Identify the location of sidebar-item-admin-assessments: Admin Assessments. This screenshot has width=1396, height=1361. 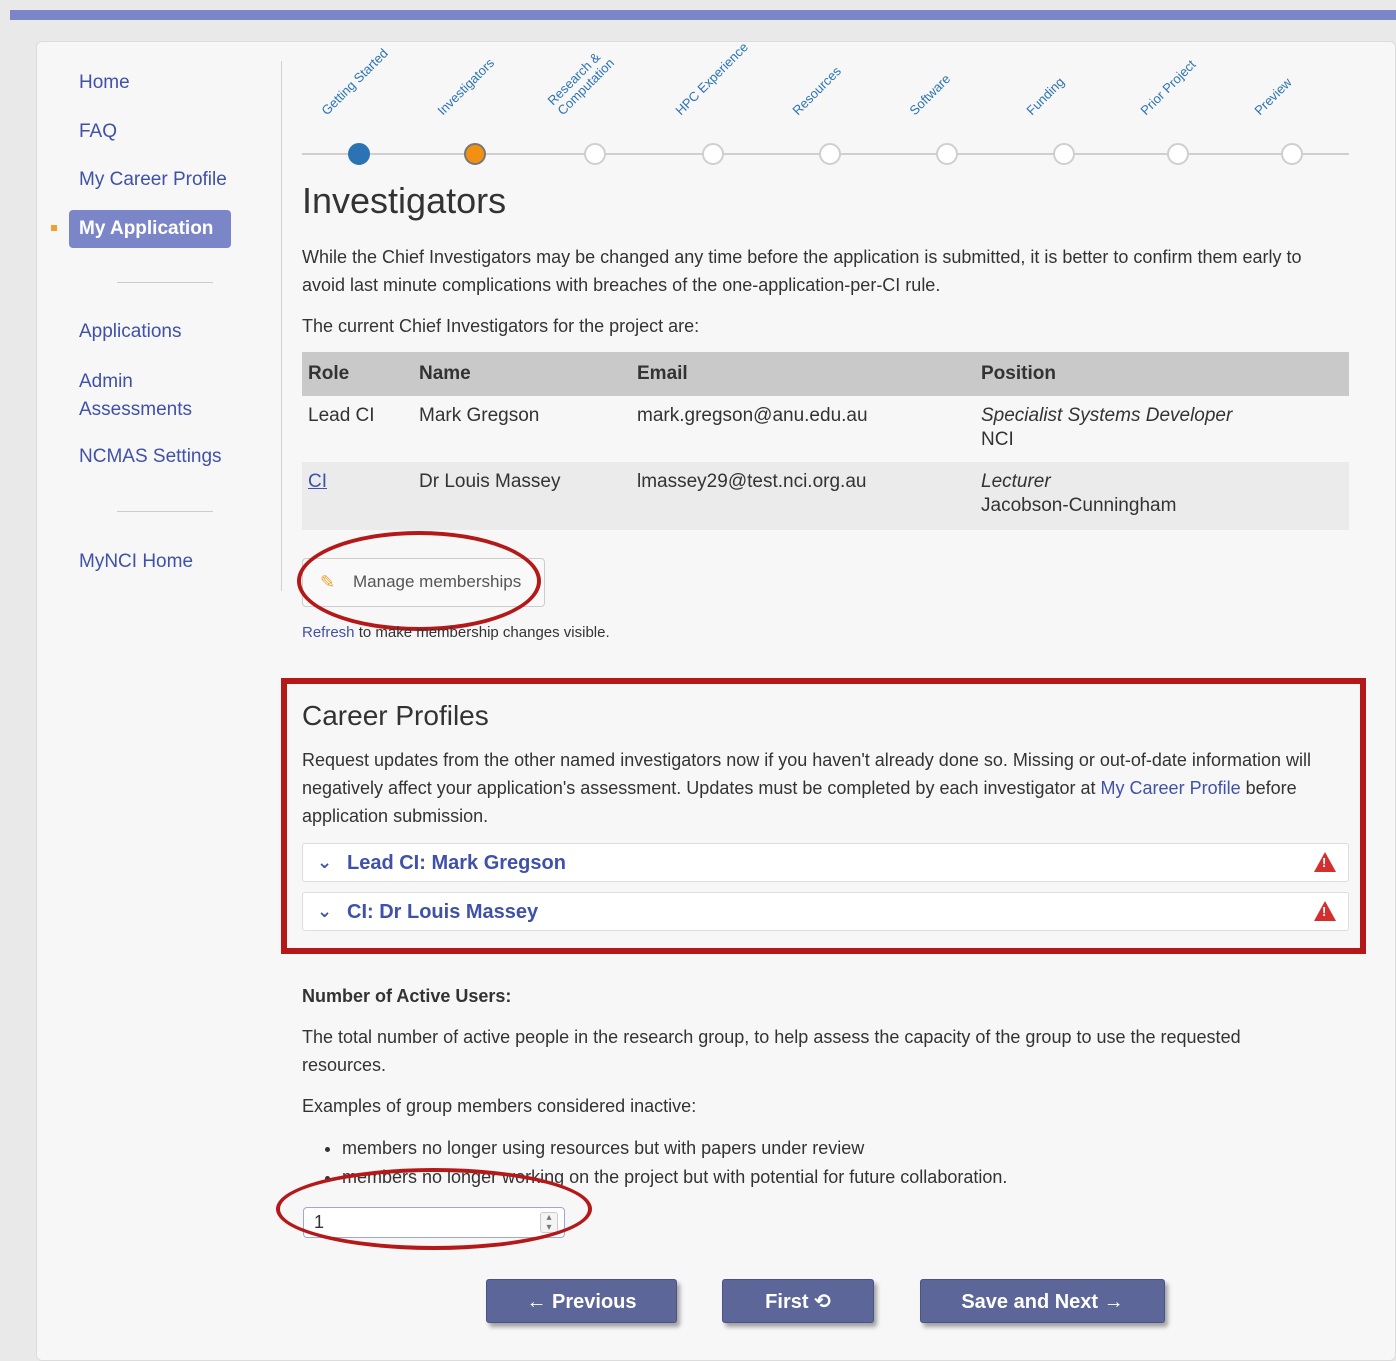
(149, 396).